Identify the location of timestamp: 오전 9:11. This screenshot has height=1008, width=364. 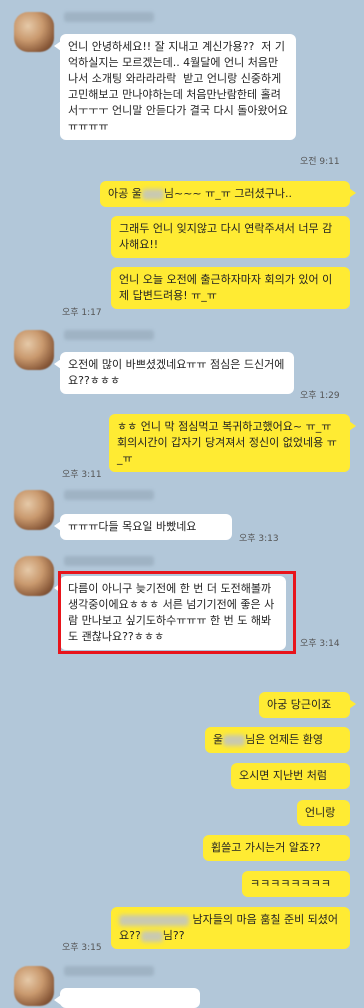
(320, 162).